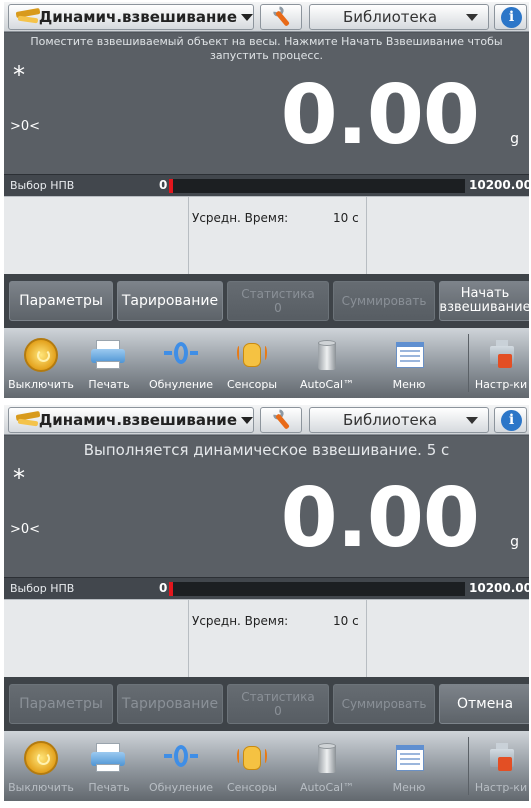  Describe the element at coordinates (484, 704) in the screenshot. I see `cancel-button: Отмена` at that location.